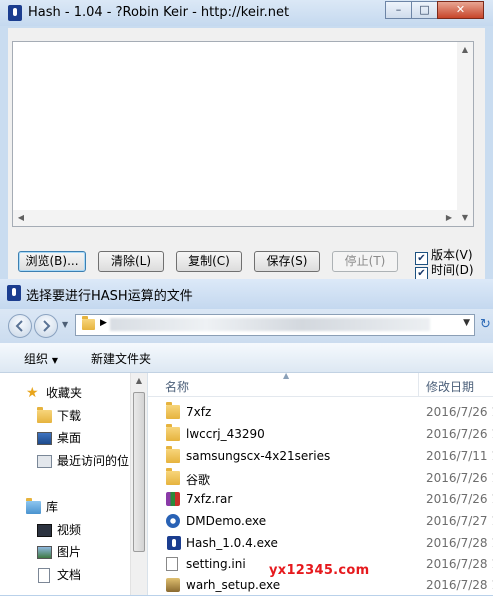  Describe the element at coordinates (177, 386) in the screenshot. I see `column-name: 名称` at that location.